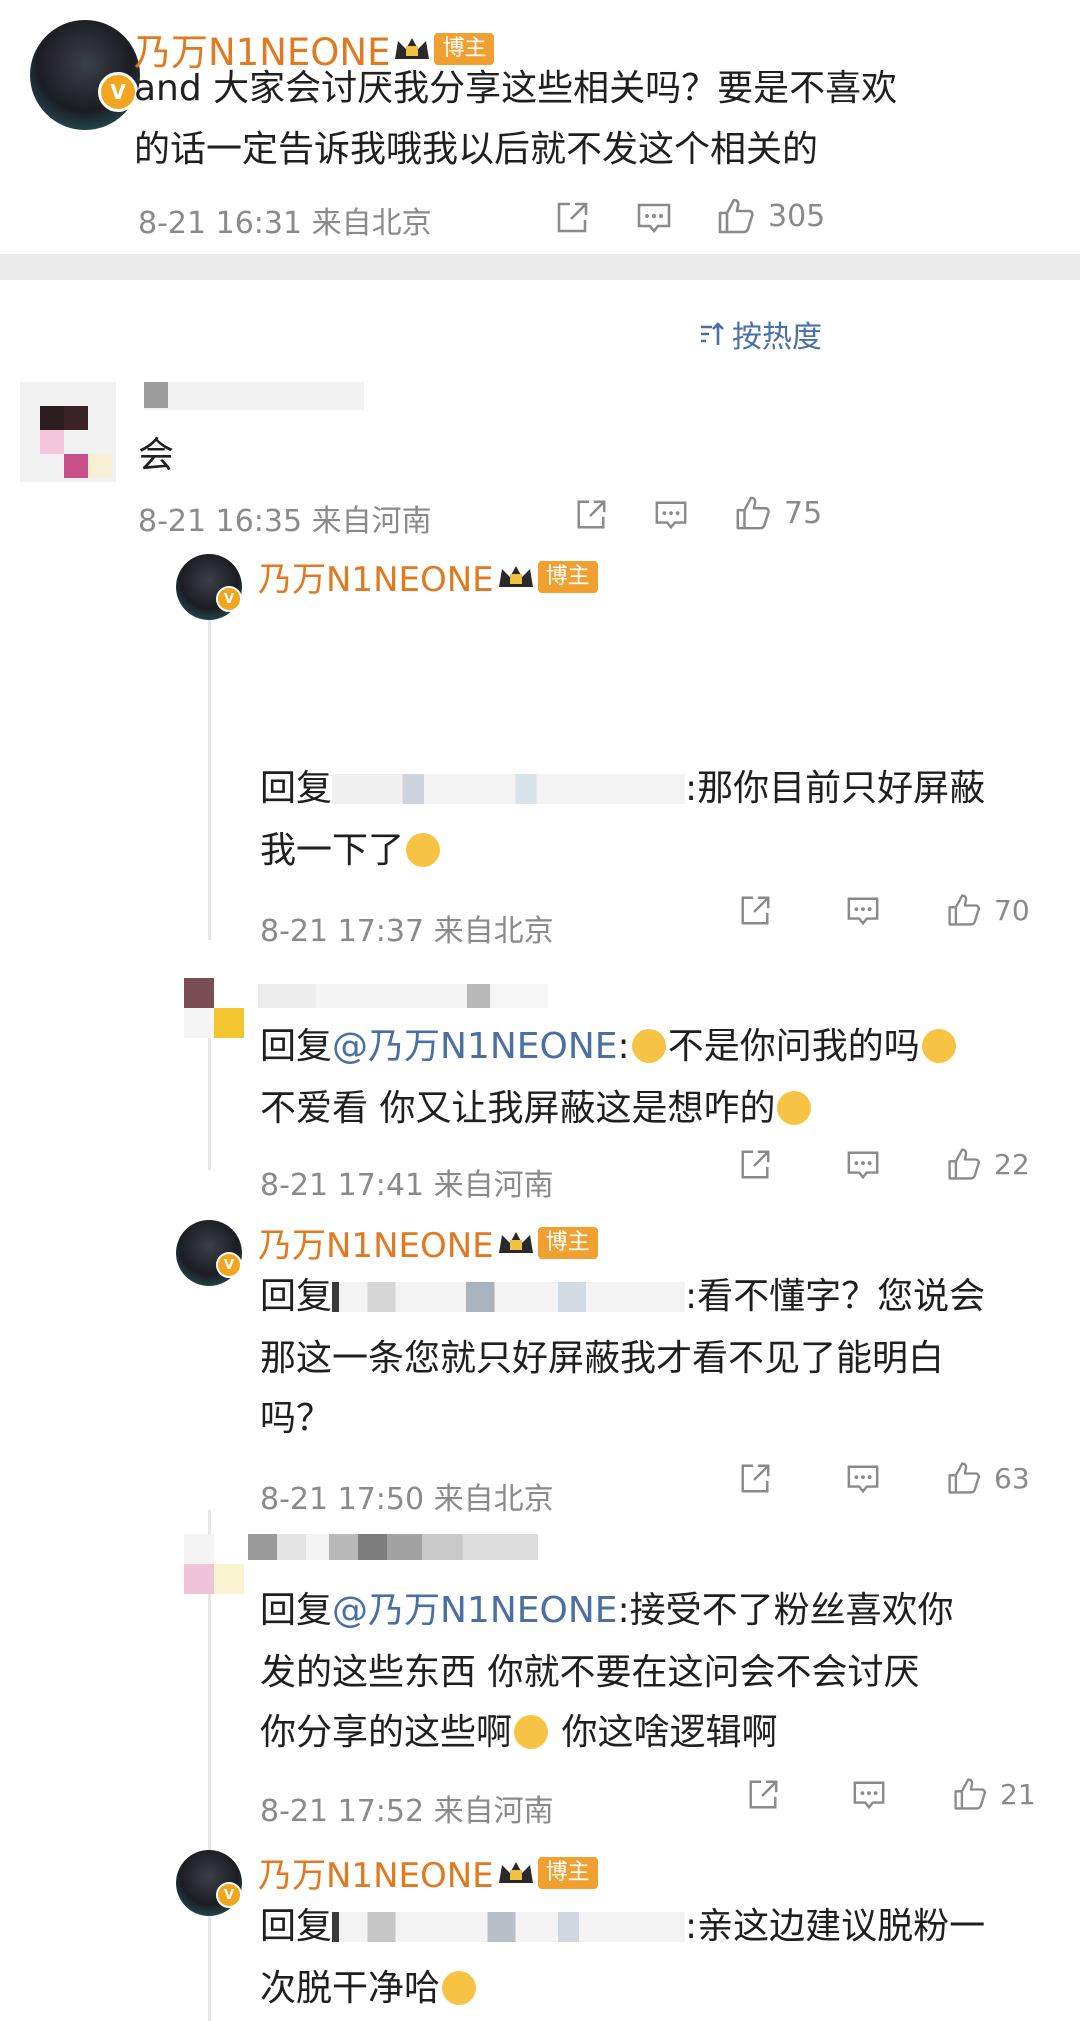 The width and height of the screenshot is (1080, 2021). Describe the element at coordinates (988, 1164) in the screenshot. I see `like-button: 22` at that location.